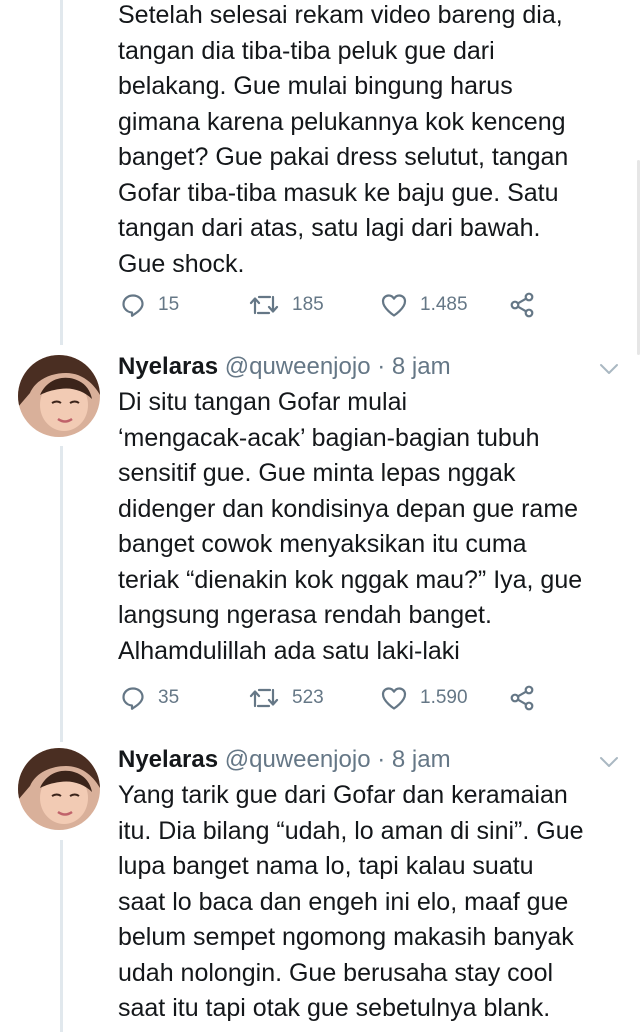  What do you see at coordinates (149, 698) in the screenshot?
I see `reply-button: 35` at bounding box center [149, 698].